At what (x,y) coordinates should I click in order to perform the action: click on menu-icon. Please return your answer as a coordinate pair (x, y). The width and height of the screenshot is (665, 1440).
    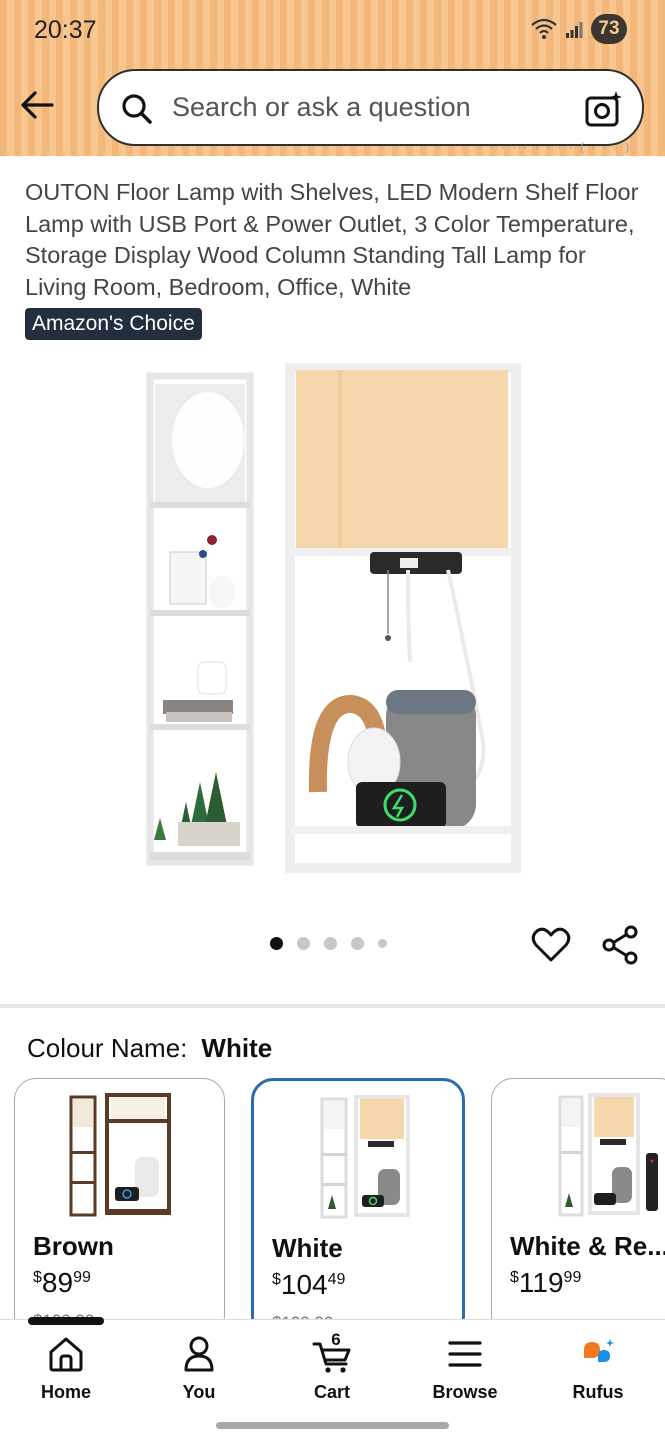
    Looking at the image, I should click on (465, 1354).